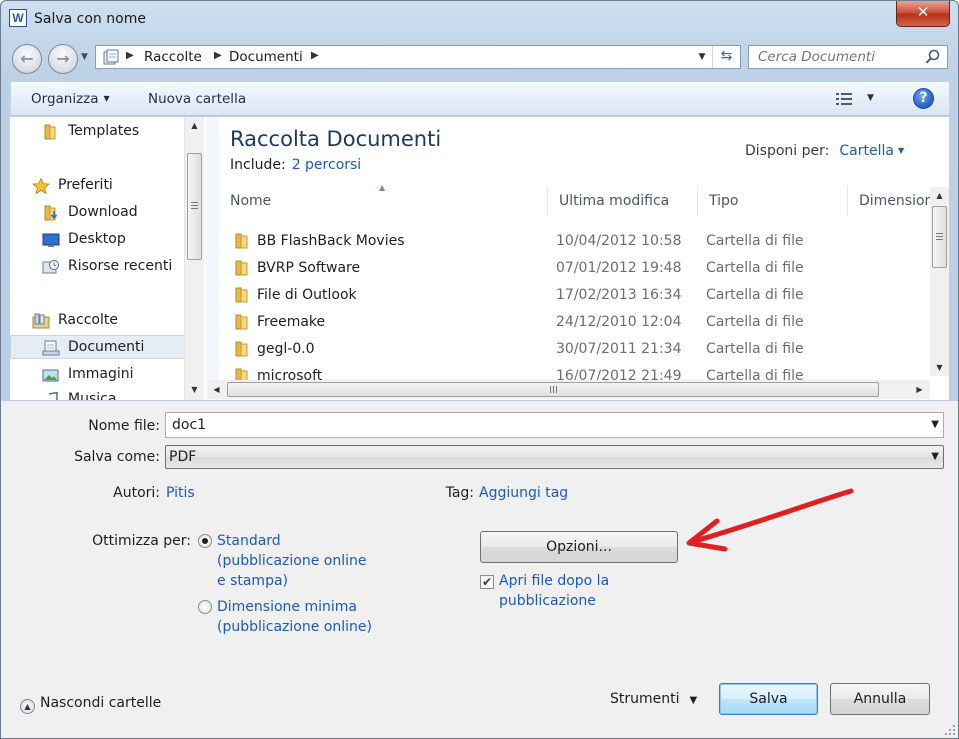  What do you see at coordinates (90, 19) in the screenshot?
I see `window-title: Salva con nome` at bounding box center [90, 19].